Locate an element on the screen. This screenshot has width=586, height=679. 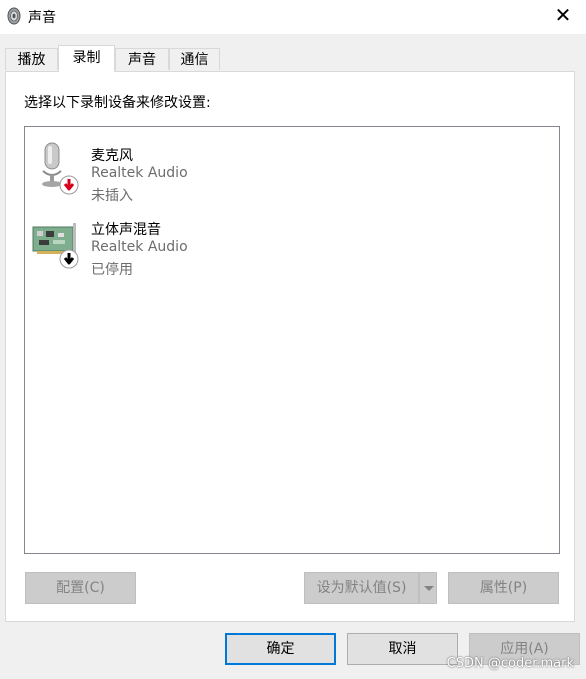
device-name: 立体声混音 is located at coordinates (126, 230).